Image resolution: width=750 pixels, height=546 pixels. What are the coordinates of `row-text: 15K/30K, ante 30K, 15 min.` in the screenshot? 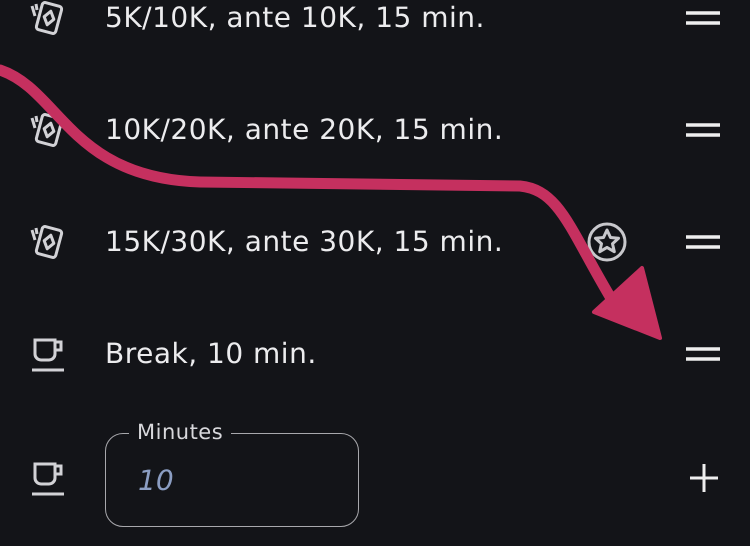 It's located at (304, 242).